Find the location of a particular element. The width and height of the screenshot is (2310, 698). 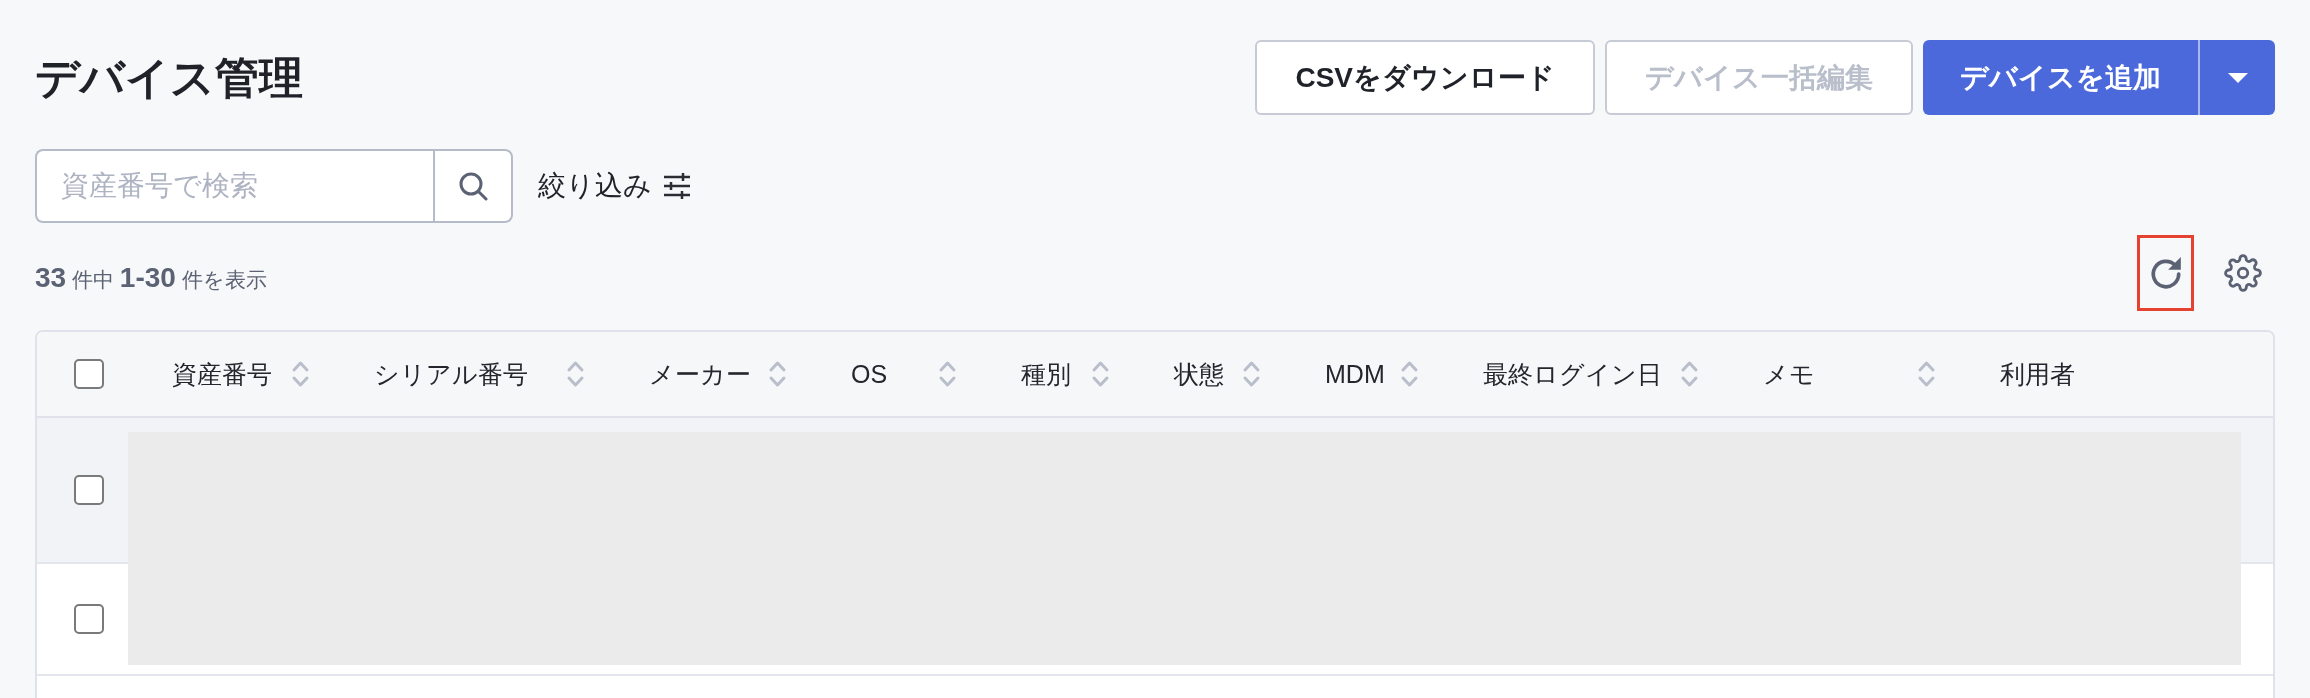

page-title: デバイス管理 is located at coordinates (169, 77).